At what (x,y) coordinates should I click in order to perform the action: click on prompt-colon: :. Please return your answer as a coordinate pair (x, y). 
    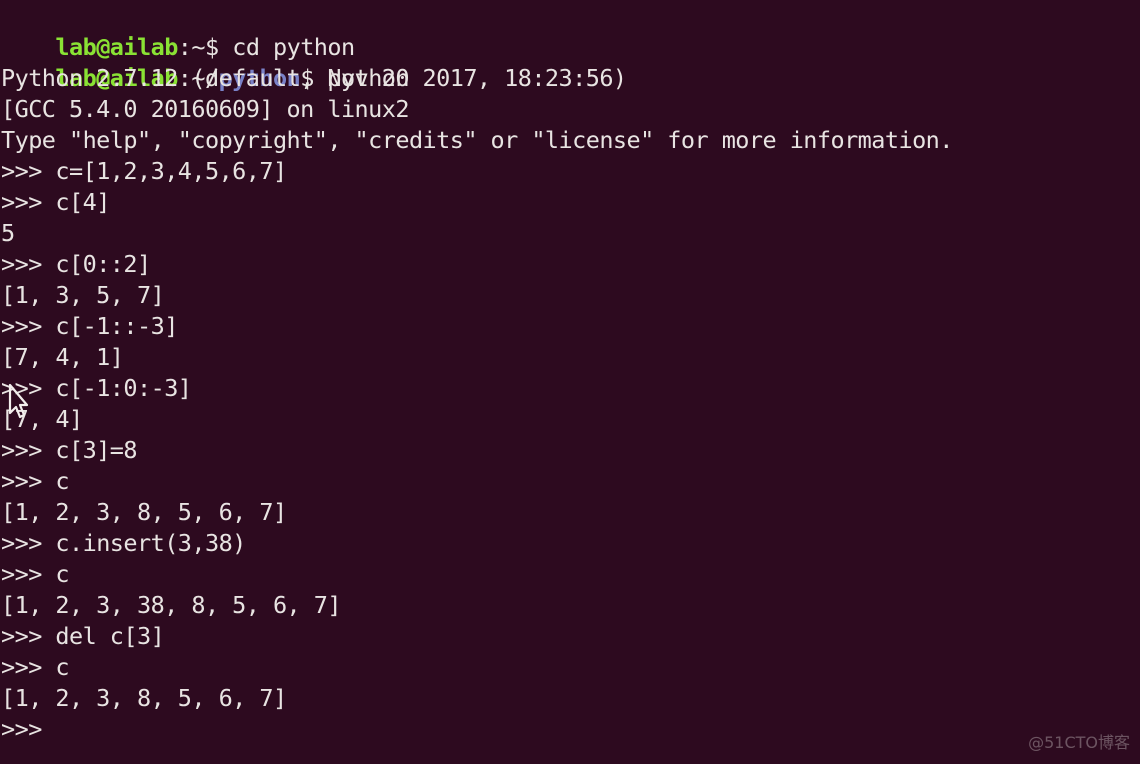
    Looking at the image, I should click on (184, 47).